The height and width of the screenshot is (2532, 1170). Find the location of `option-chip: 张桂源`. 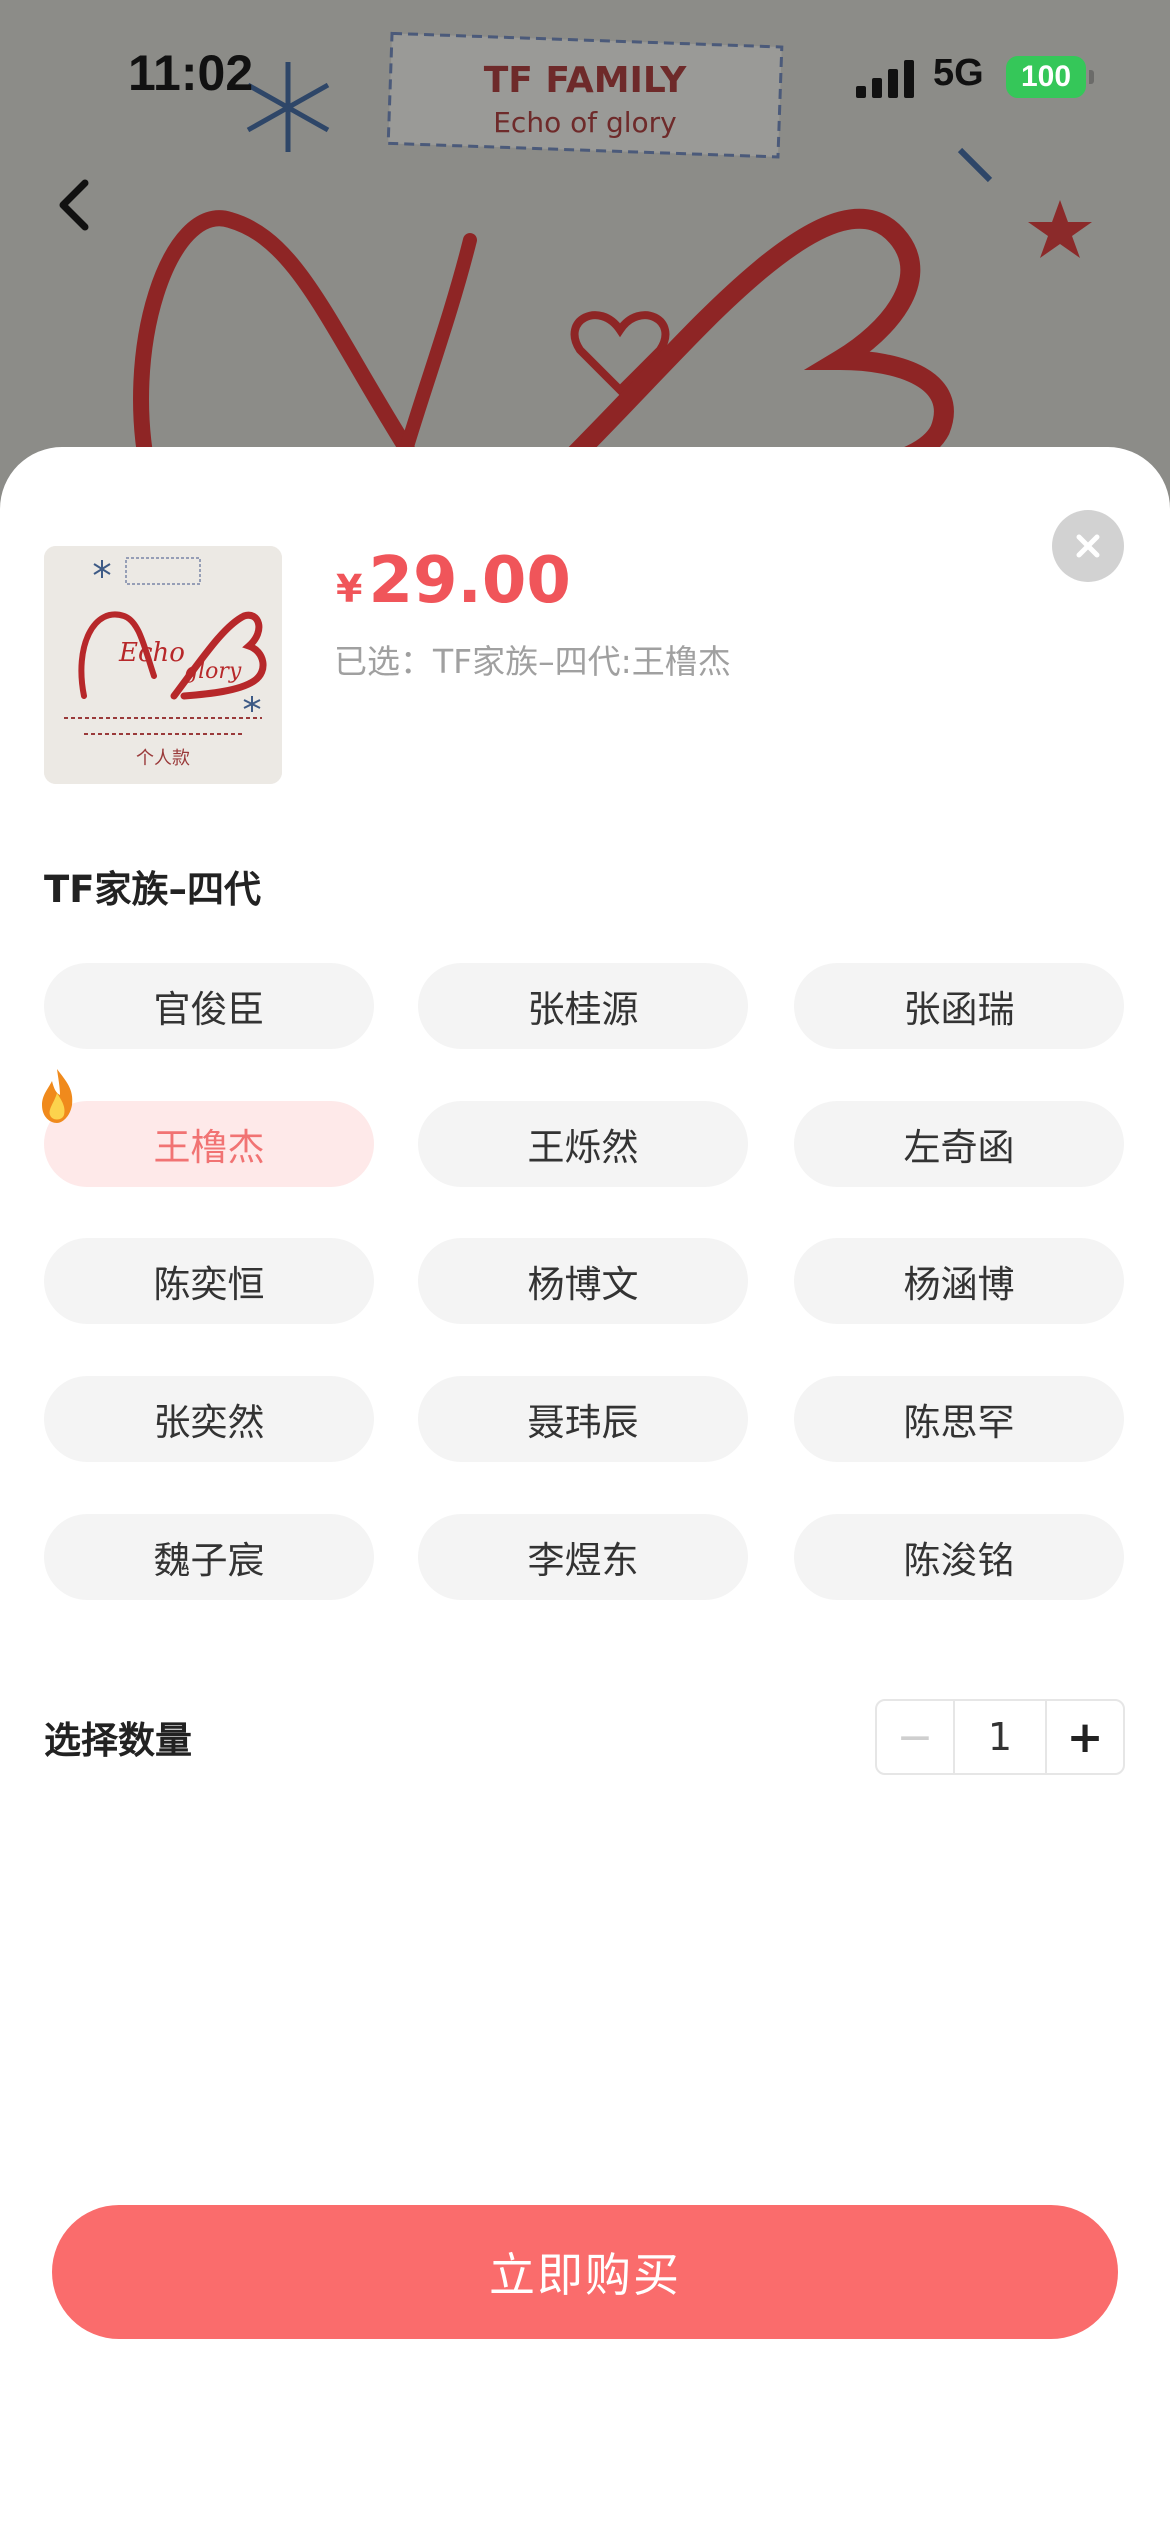

option-chip: 张桂源 is located at coordinates (583, 1006).